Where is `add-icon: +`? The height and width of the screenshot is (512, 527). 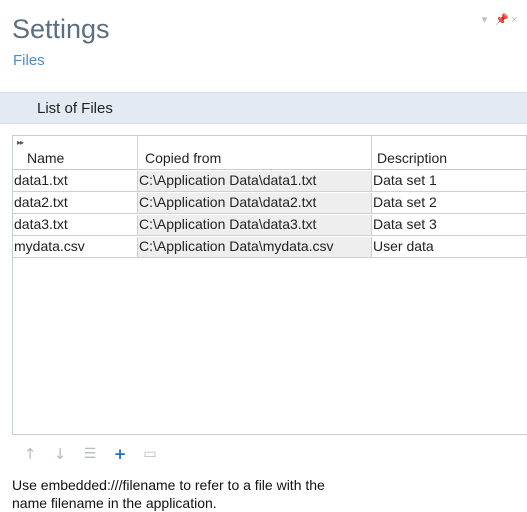 add-icon: + is located at coordinates (120, 454).